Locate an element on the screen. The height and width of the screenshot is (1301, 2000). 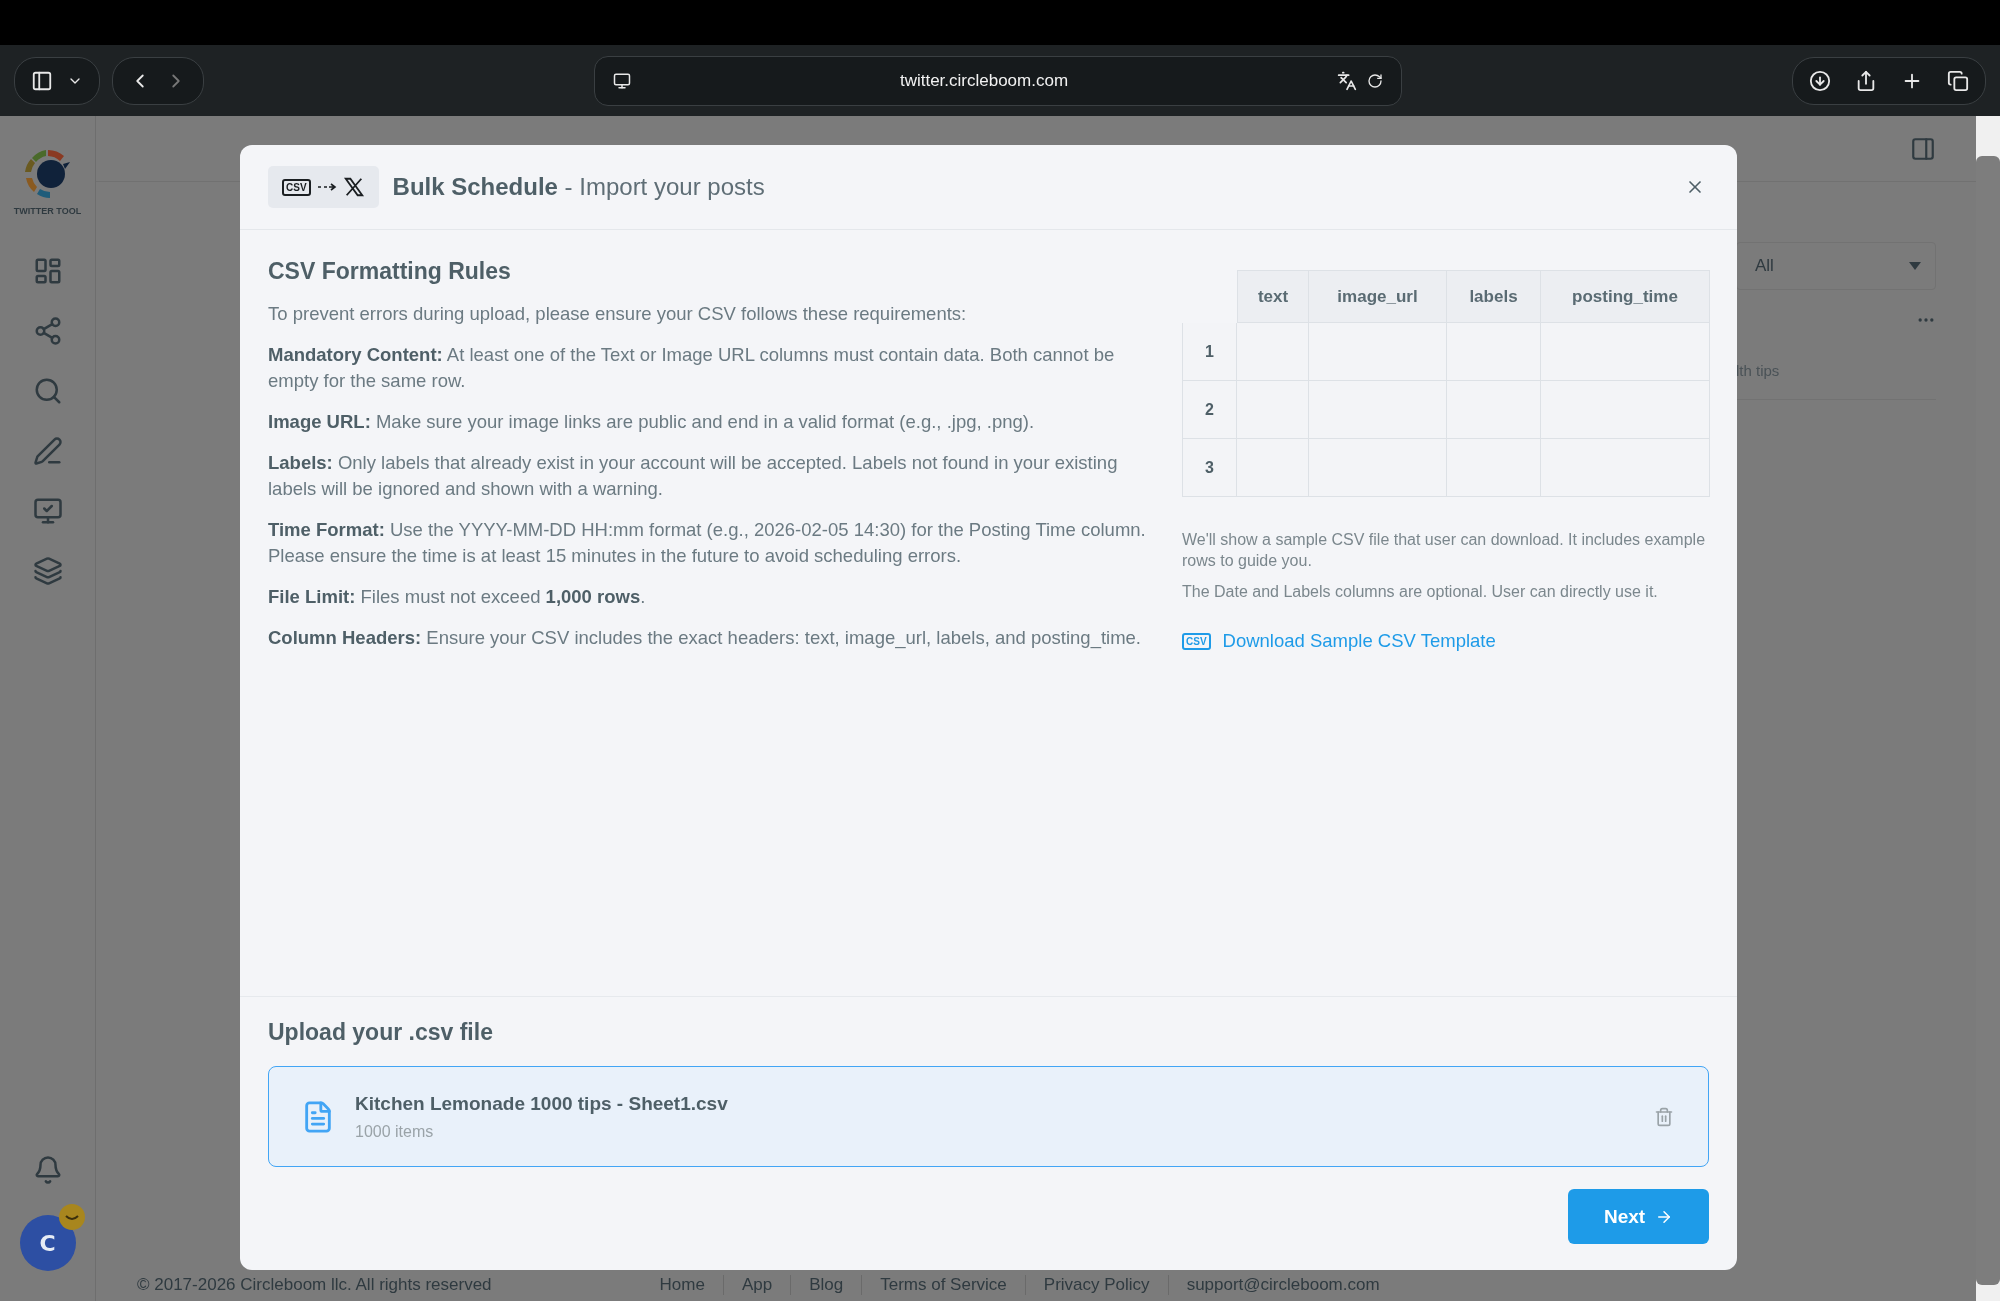
x-logo-icon is located at coordinates (353, 187).